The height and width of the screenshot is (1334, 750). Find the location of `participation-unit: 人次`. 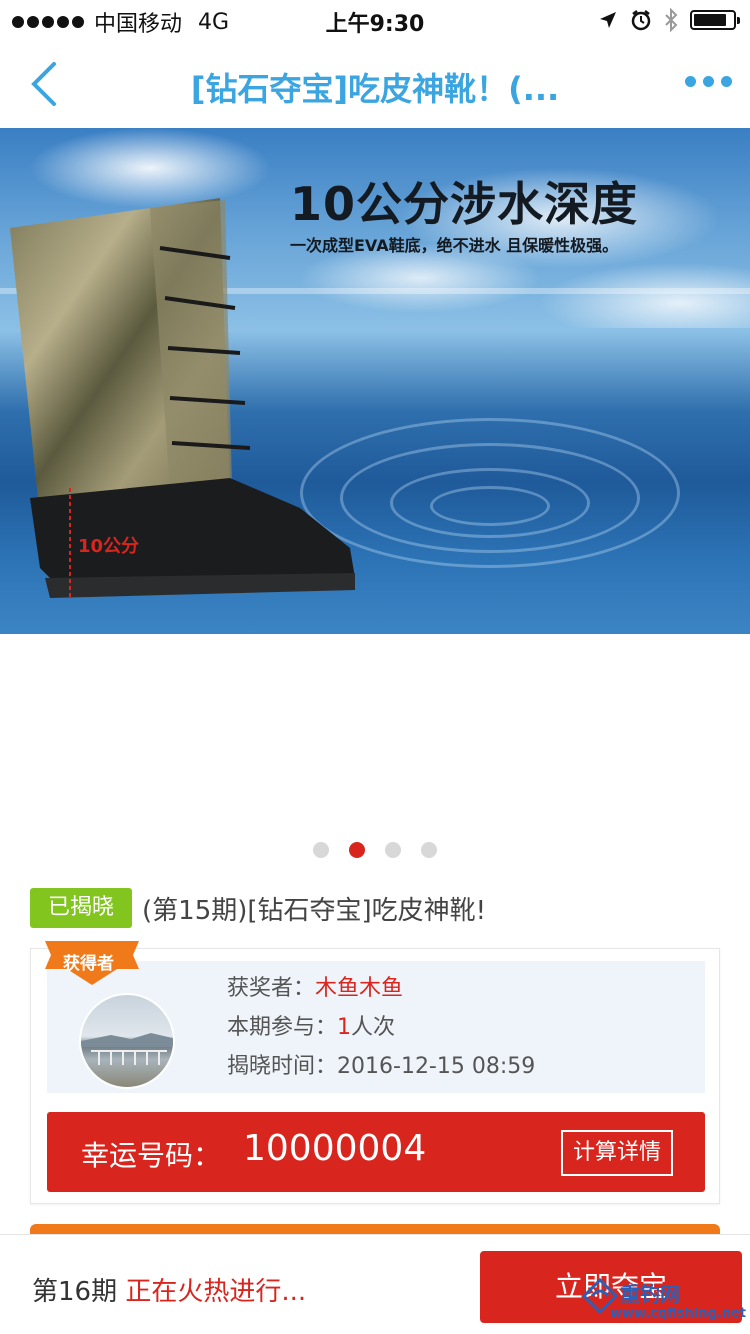

participation-unit: 人次 is located at coordinates (373, 1027).